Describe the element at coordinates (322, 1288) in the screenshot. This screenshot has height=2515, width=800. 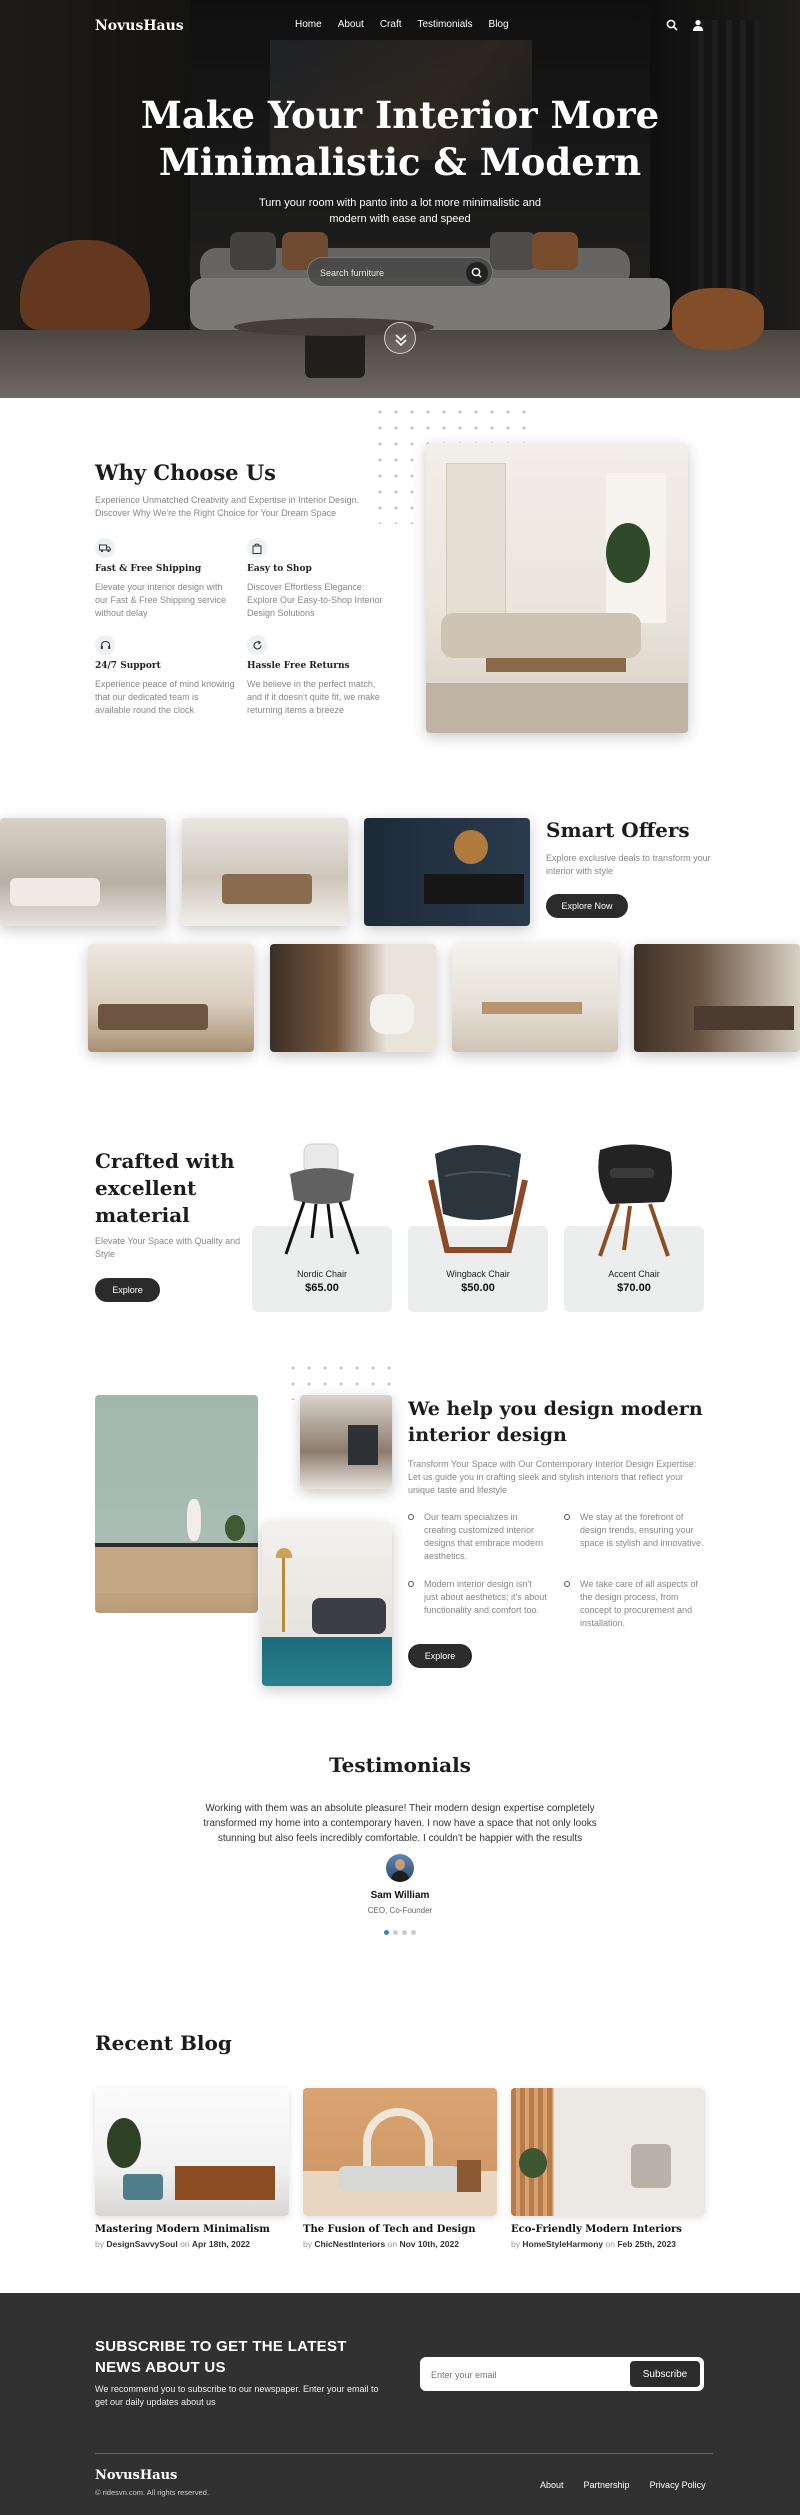
I see `product-price: $65.00` at that location.